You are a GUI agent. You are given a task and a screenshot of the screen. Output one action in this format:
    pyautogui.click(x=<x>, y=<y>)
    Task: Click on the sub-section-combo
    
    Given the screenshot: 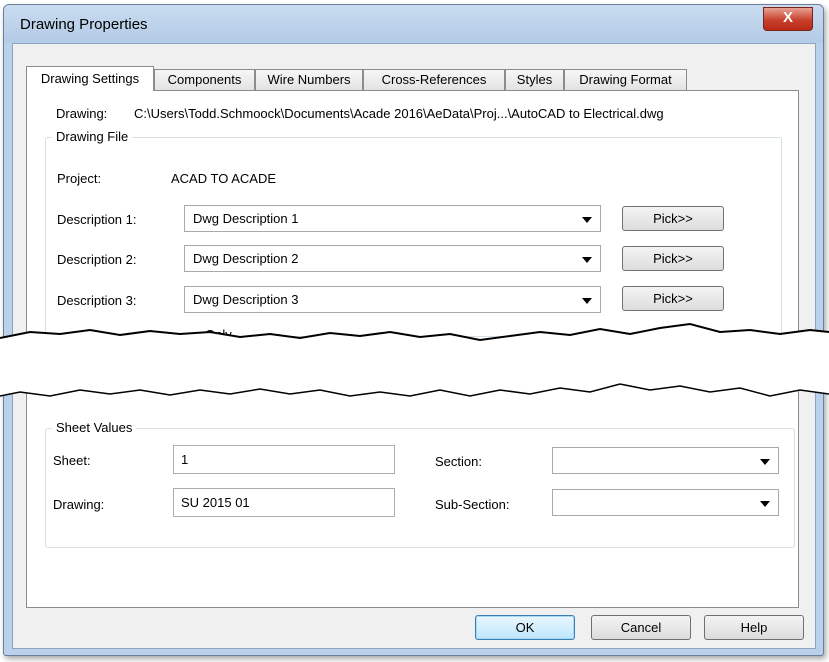 What is the action you would take?
    pyautogui.click(x=665, y=502)
    